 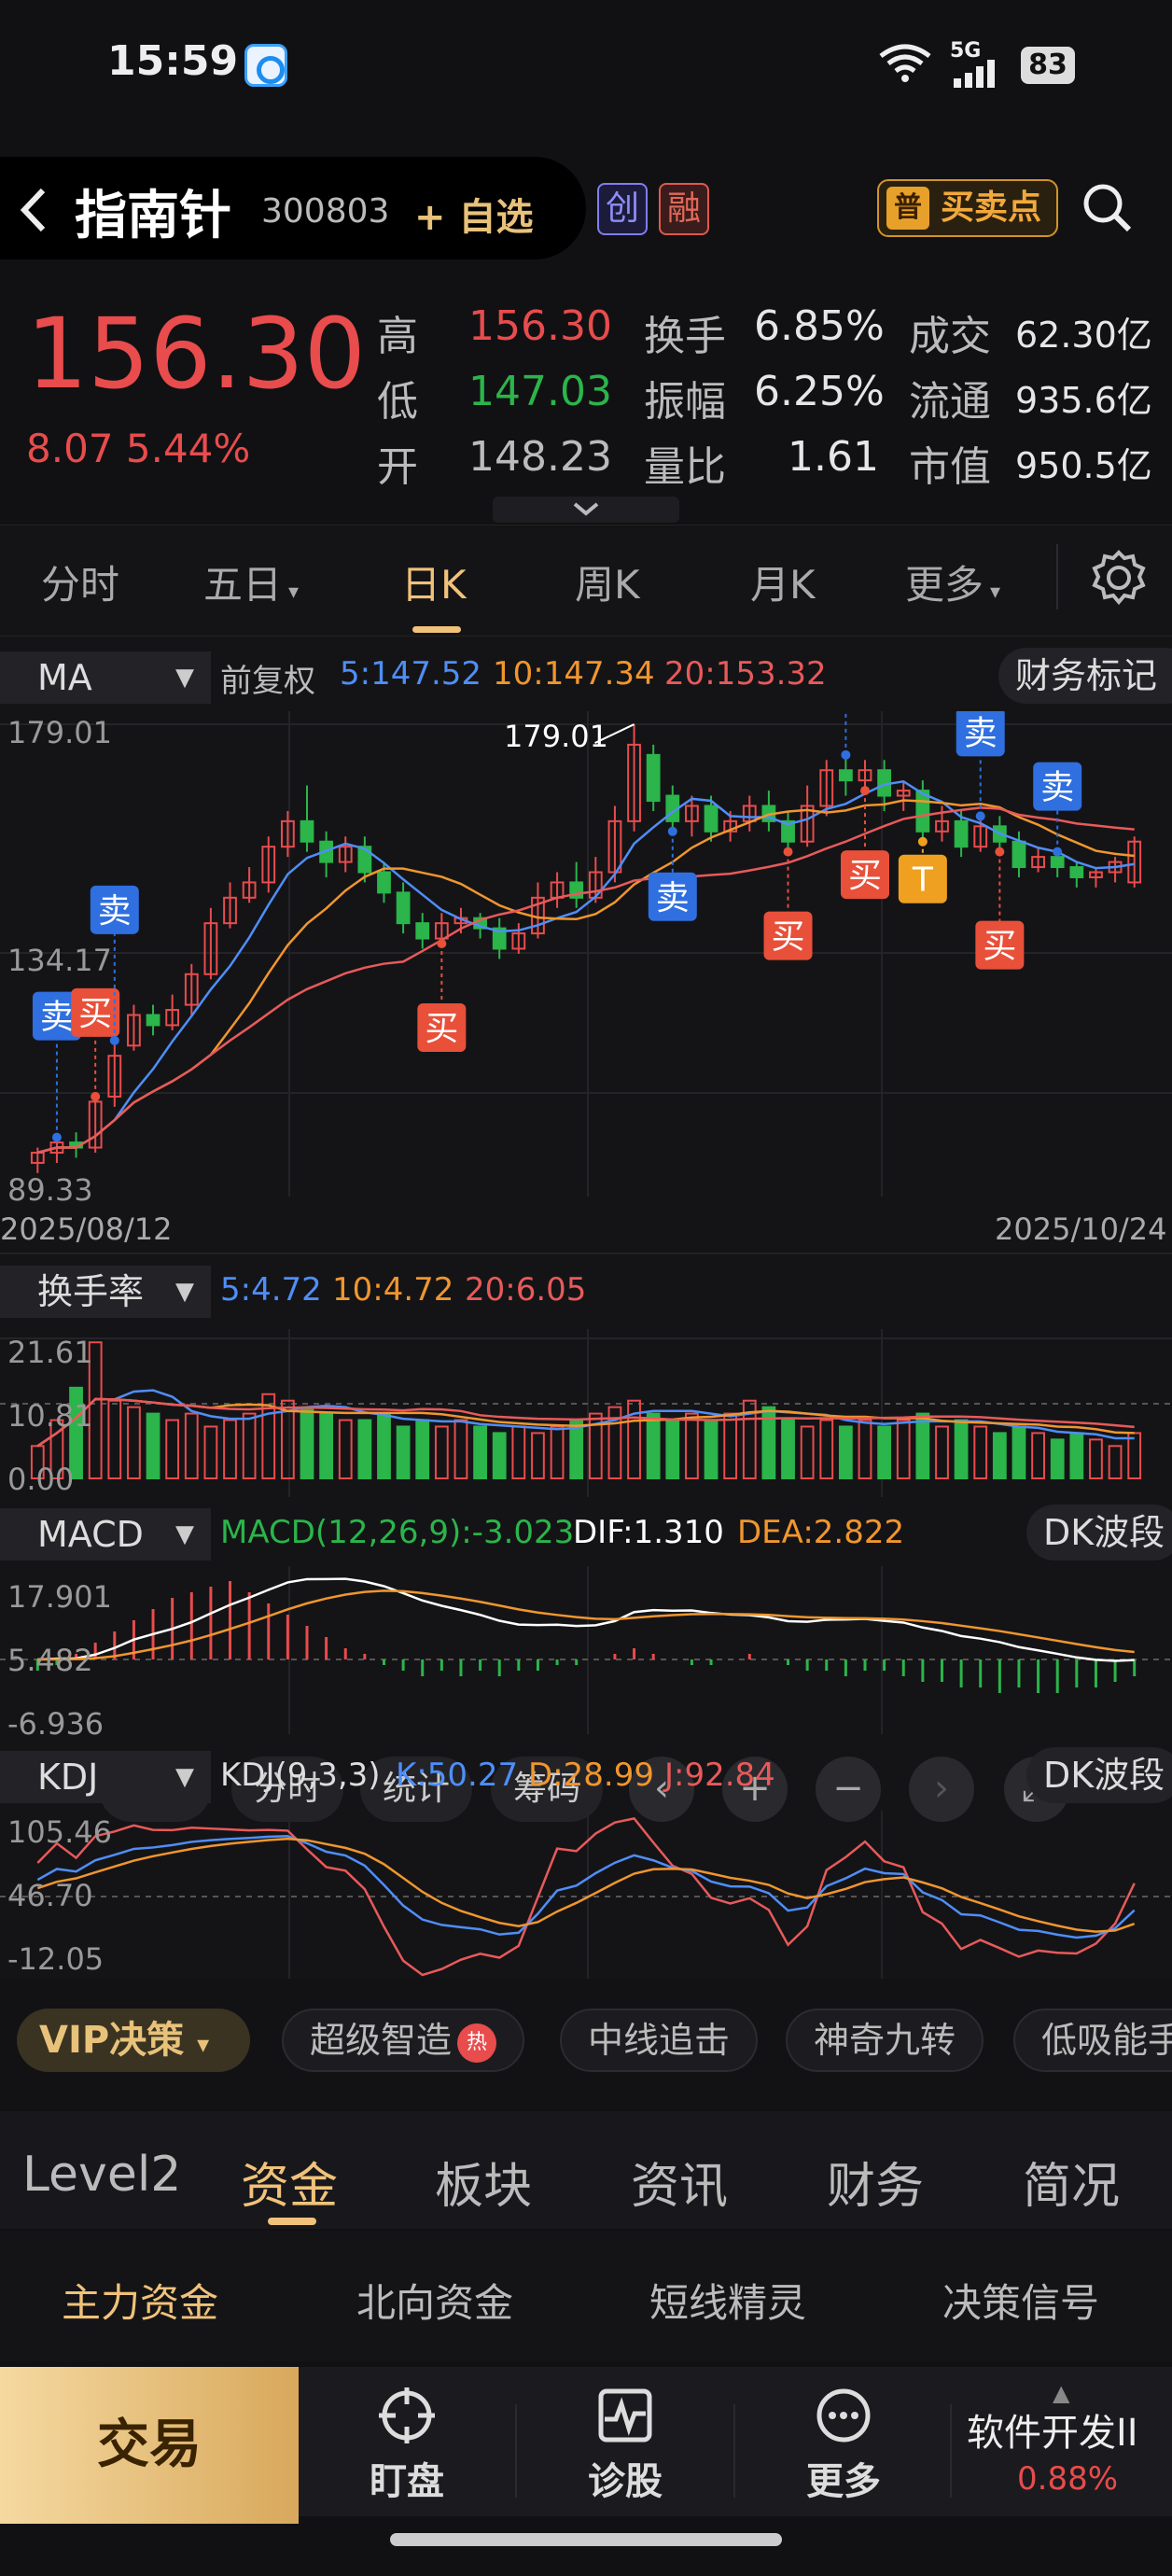 What do you see at coordinates (659, 2040) in the screenshot?
I see `strategy-midline: 中线追击` at bounding box center [659, 2040].